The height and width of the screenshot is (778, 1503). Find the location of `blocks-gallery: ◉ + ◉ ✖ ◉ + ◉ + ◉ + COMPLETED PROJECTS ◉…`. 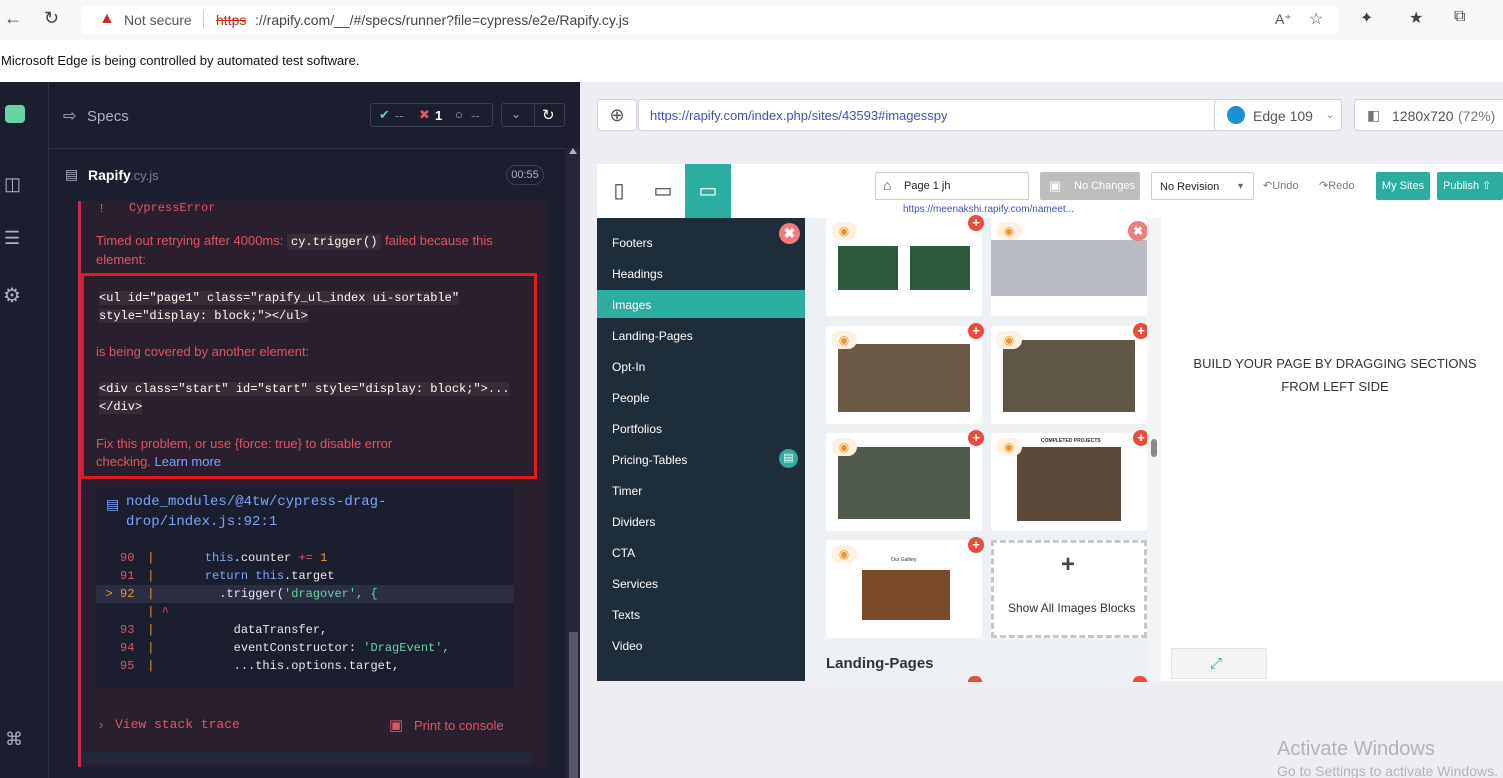

blocks-gallery: ◉ + ◉ ✖ ◉ + ◉ + ◉ + COMPLETED PROJECTS ◉… is located at coordinates (983, 448).